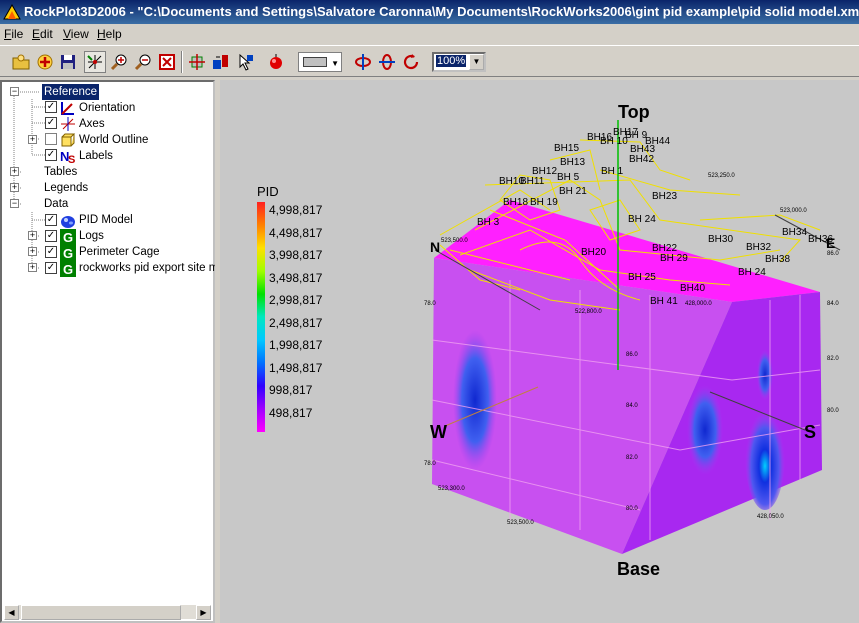  I want to click on zoom-in-icon, so click(118, 62).